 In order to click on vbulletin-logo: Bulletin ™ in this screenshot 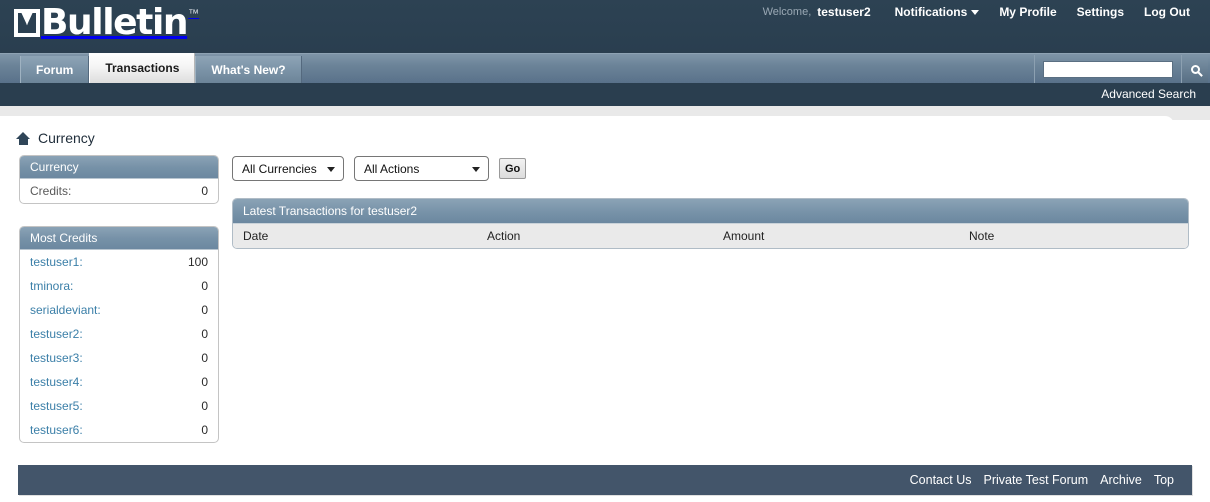, I will do `click(106, 23)`.